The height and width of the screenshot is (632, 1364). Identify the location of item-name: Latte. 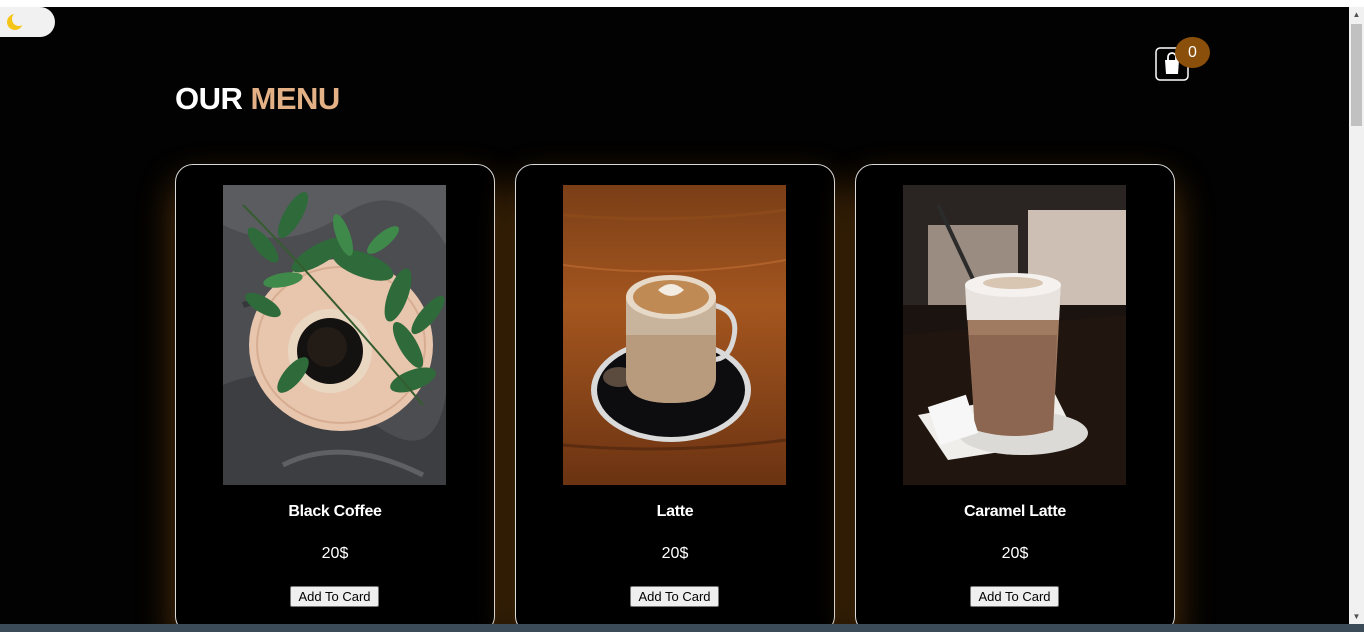
(675, 511).